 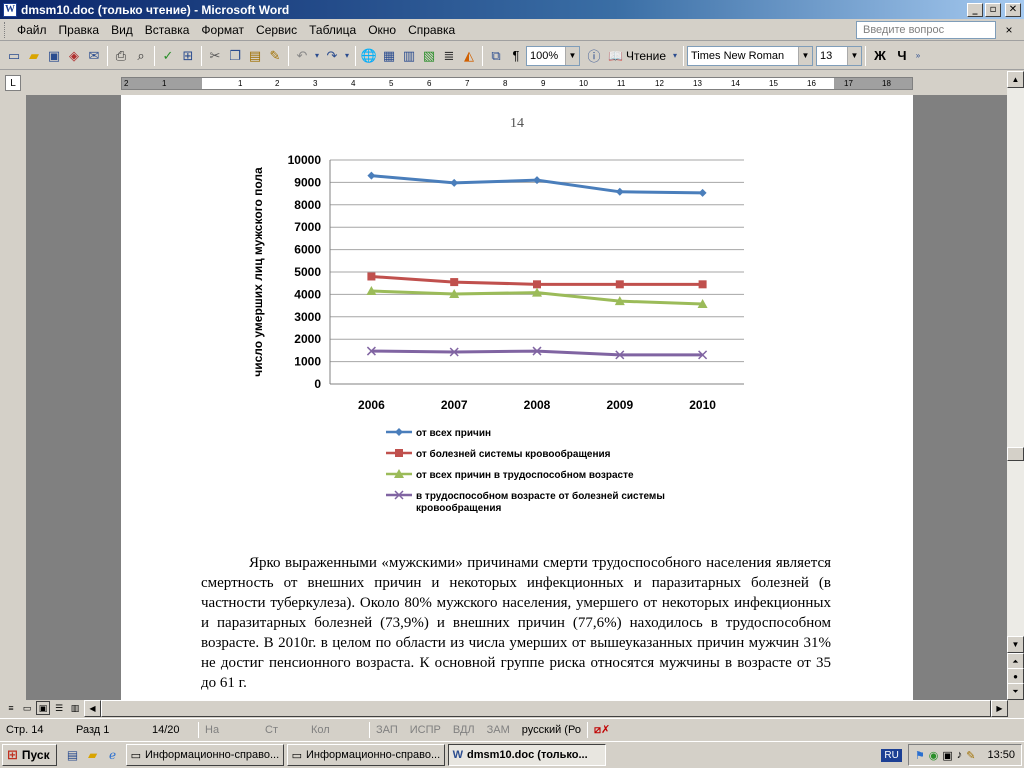 I want to click on reading-label: Чтение, so click(x=645, y=55).